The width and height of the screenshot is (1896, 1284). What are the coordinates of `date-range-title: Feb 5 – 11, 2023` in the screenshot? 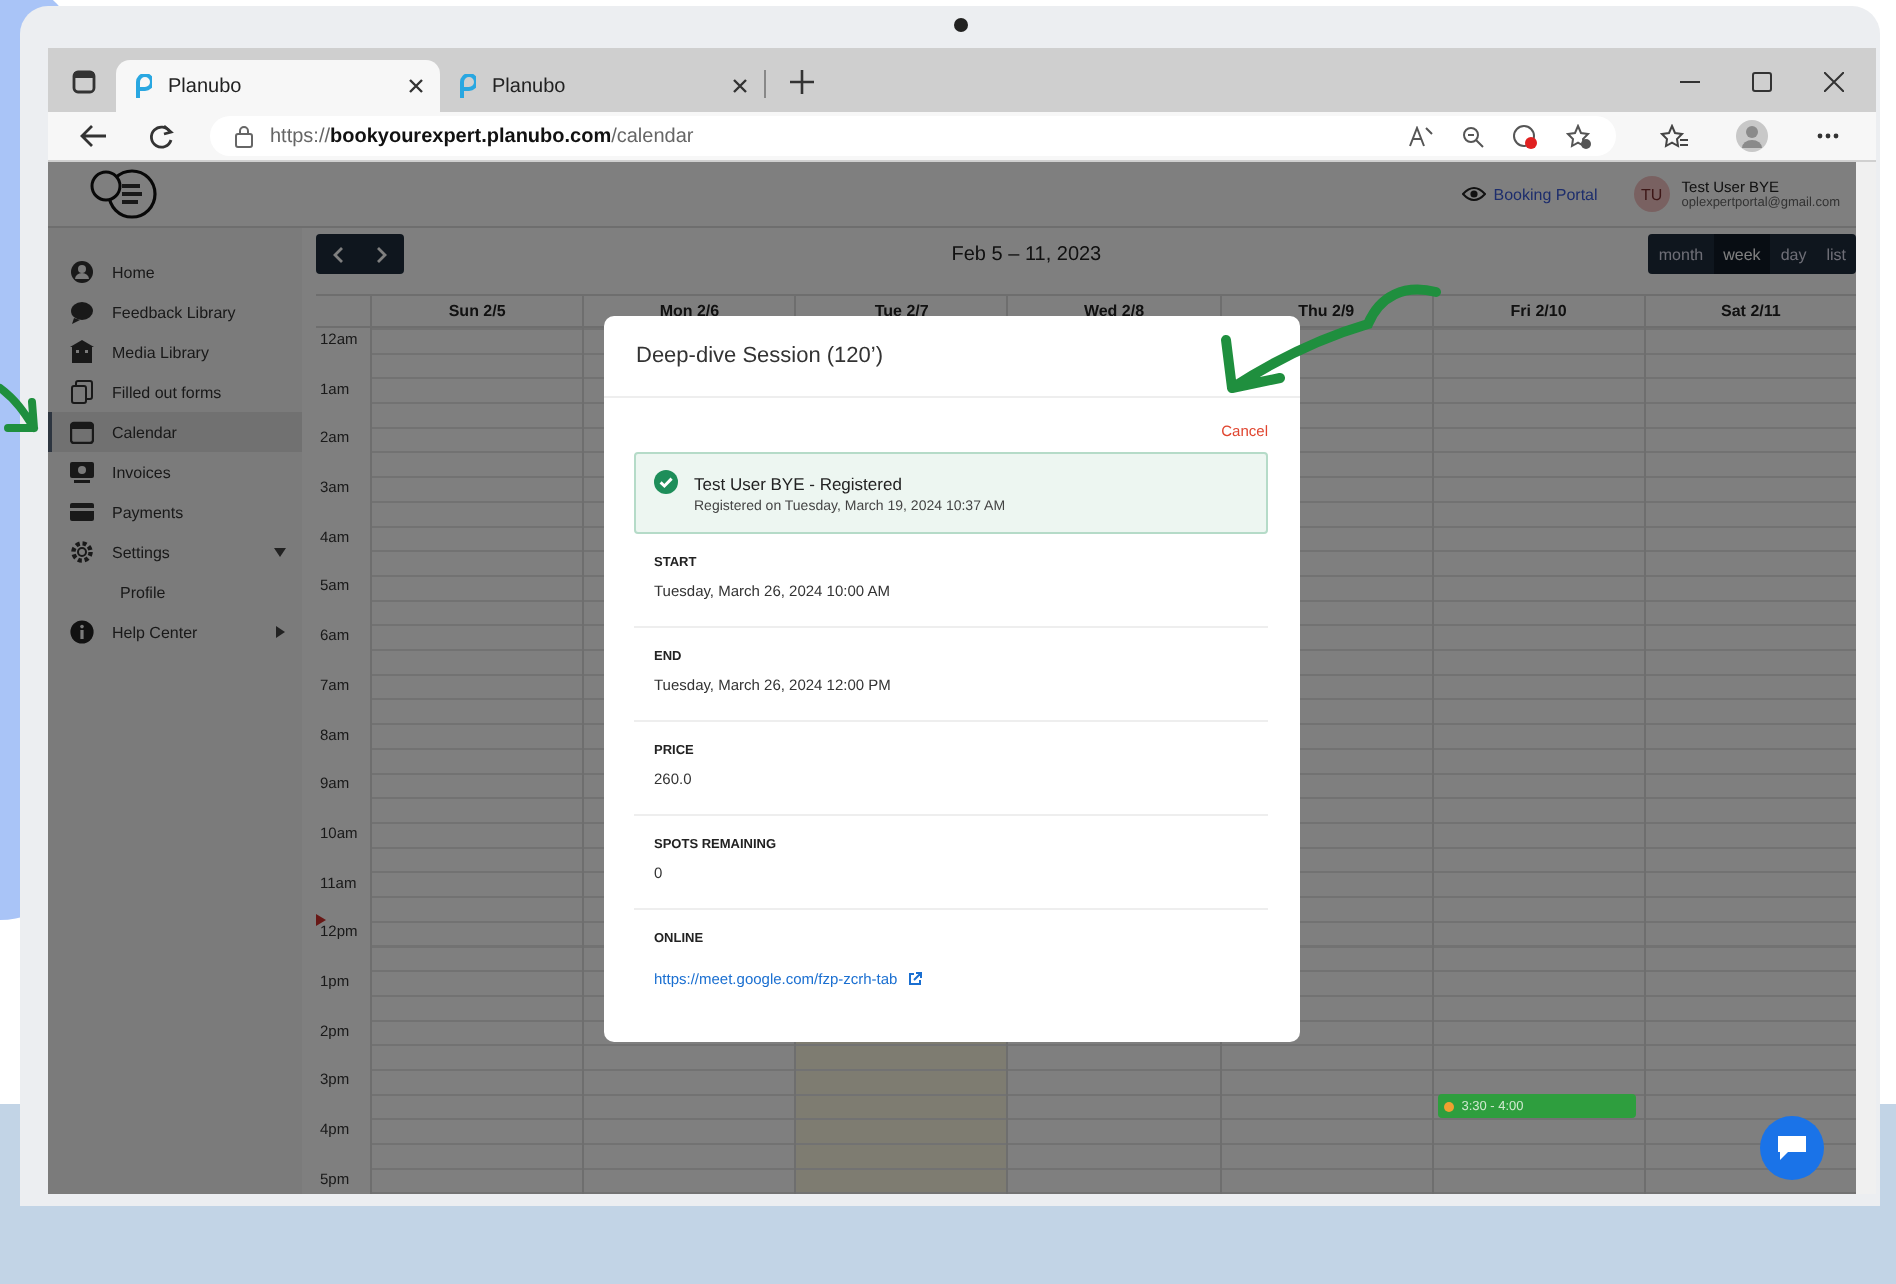 It's located at (1026, 254).